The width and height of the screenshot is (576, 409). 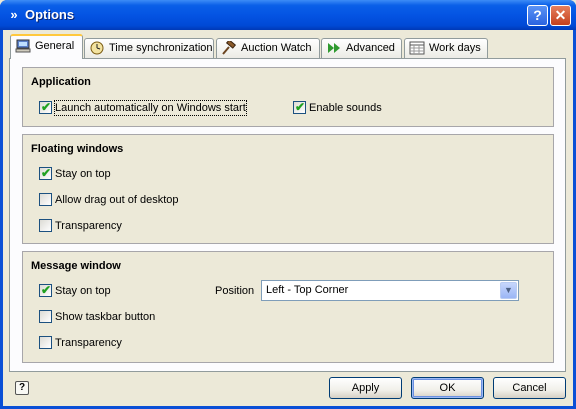 What do you see at coordinates (88, 226) in the screenshot?
I see `floating-transparency-label: Transparency` at bounding box center [88, 226].